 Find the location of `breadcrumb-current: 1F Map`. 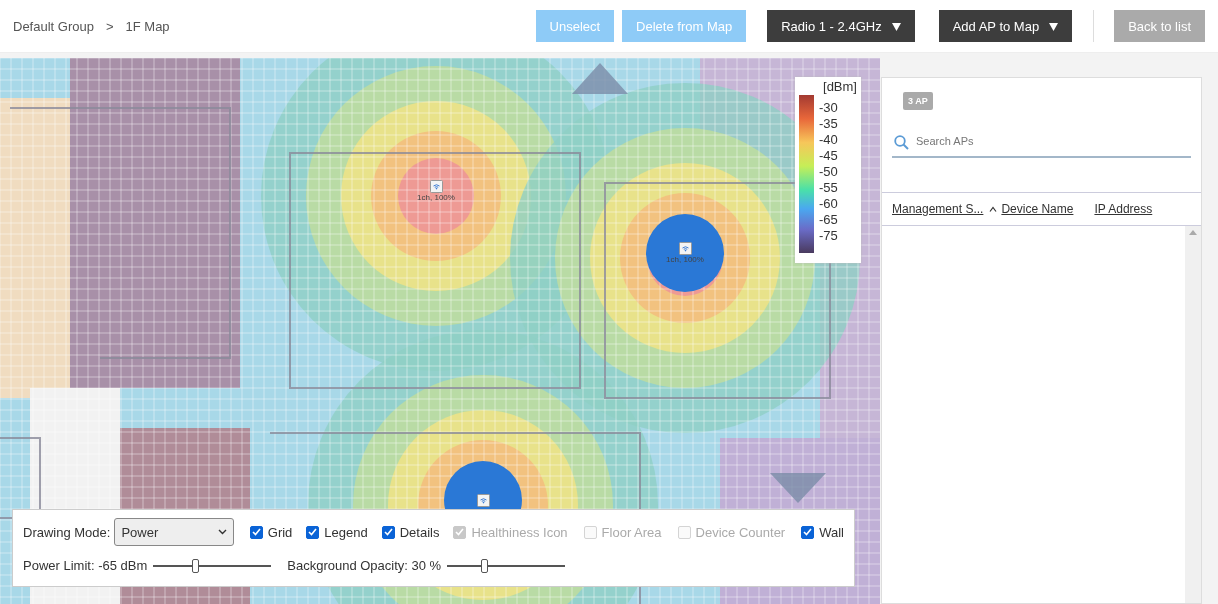

breadcrumb-current: 1F Map is located at coordinates (147, 26).